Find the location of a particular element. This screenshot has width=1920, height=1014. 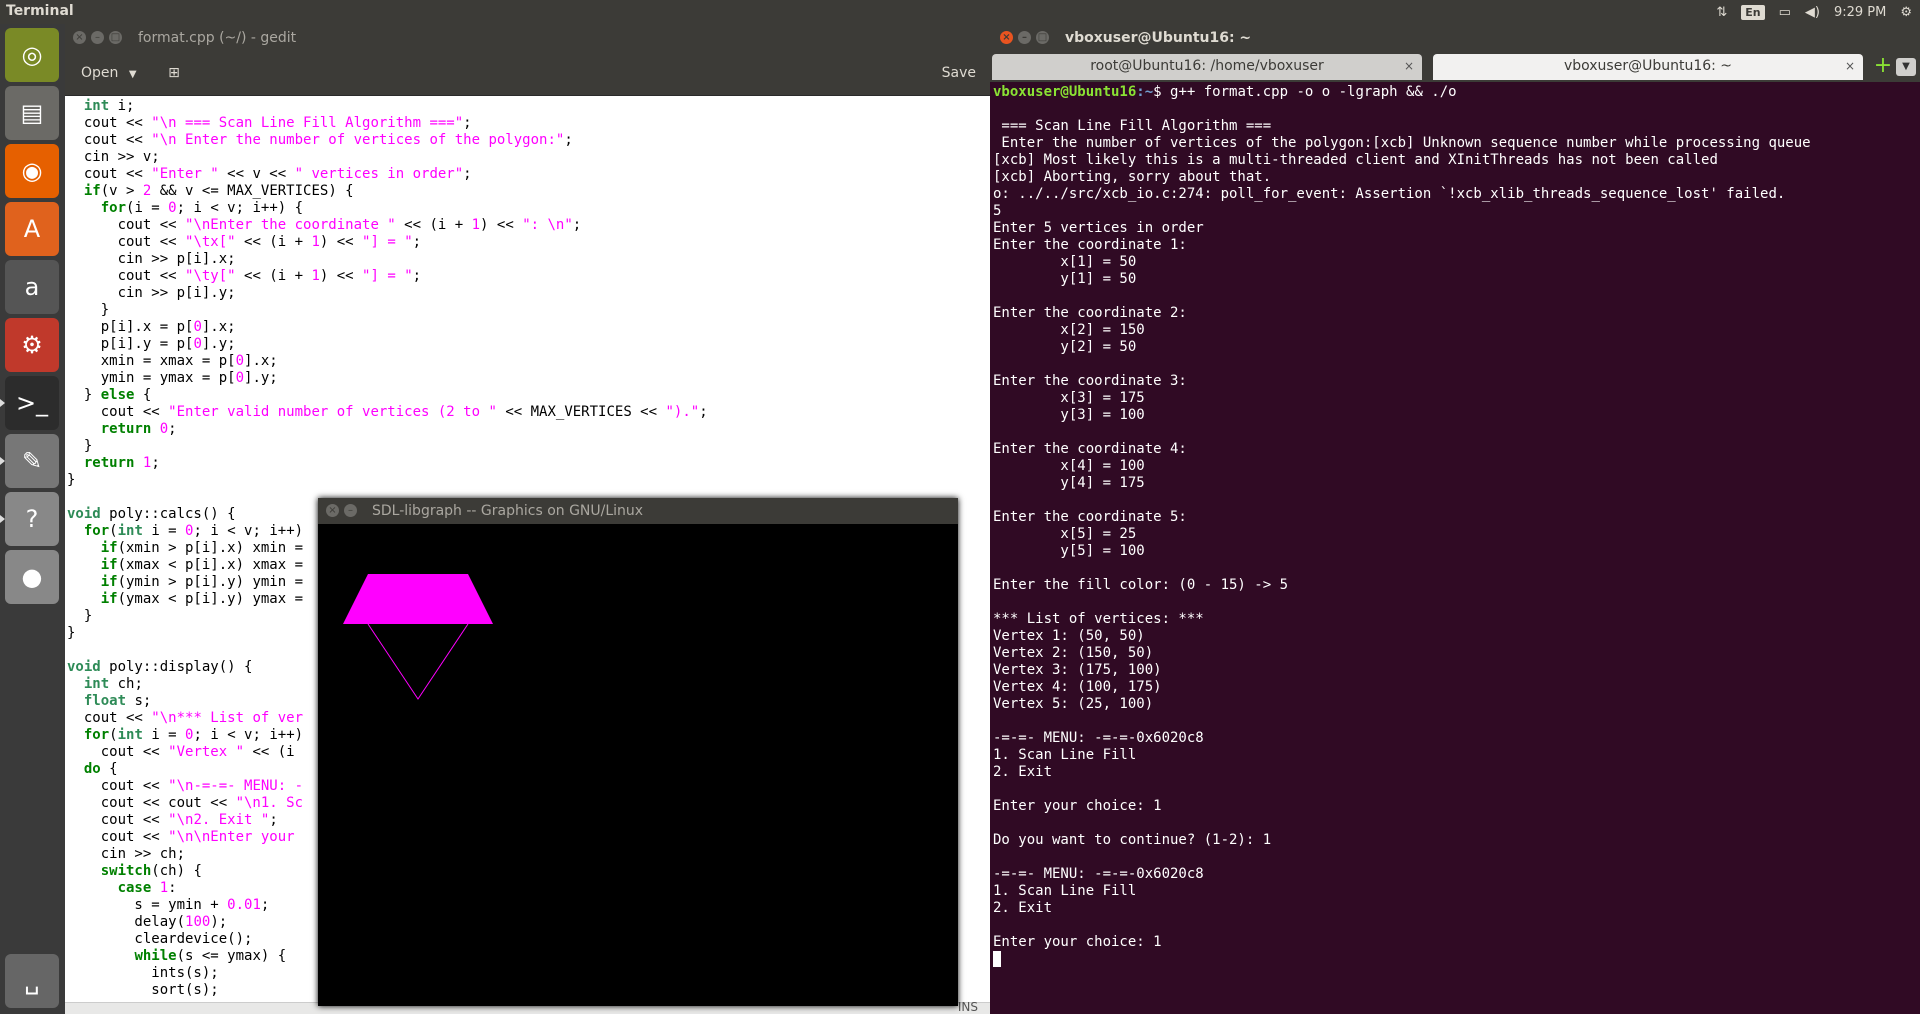

code-token: xmin = xmax = p[ is located at coordinates (151, 361).